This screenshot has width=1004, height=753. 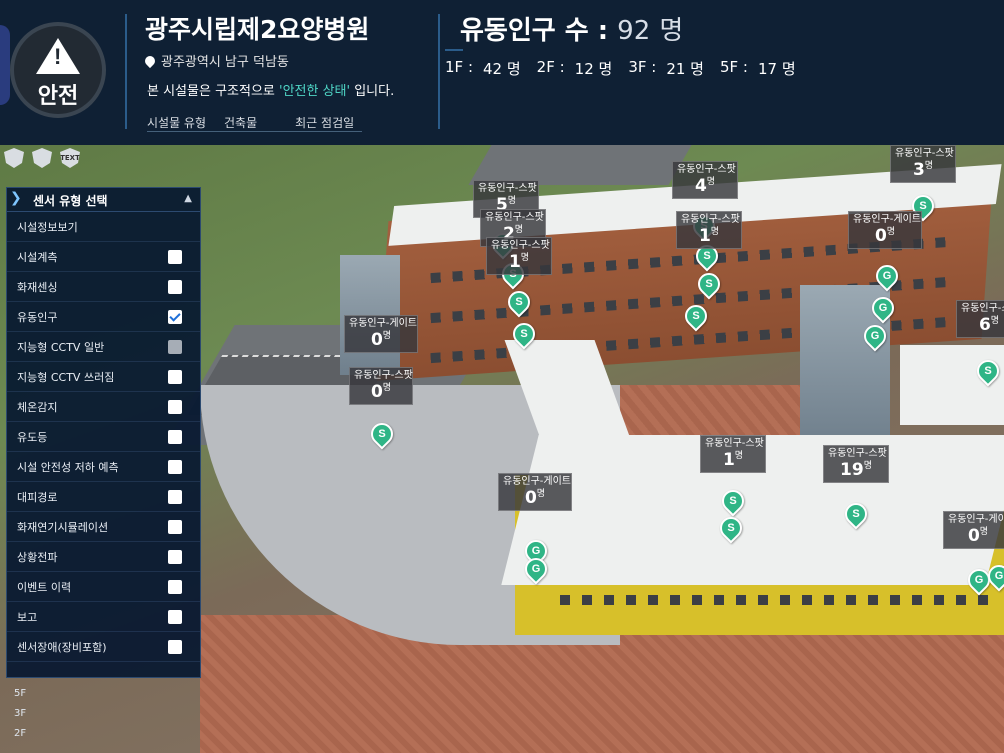 What do you see at coordinates (5, 65) in the screenshot?
I see `header-accent` at bounding box center [5, 65].